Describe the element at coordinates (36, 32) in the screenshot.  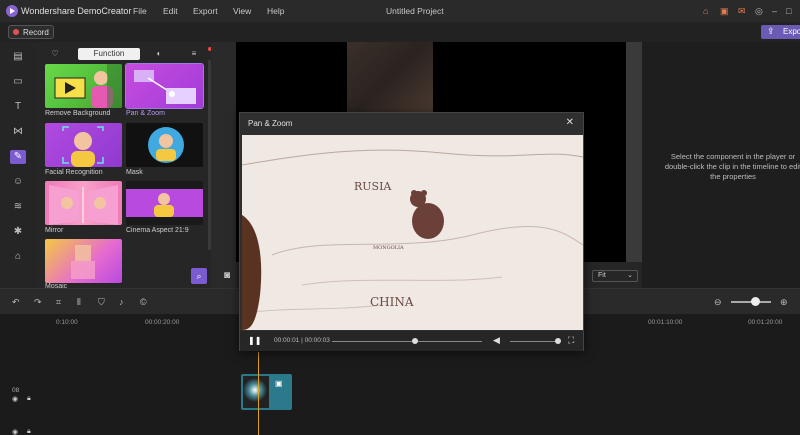
I see `record-label: Record` at that location.